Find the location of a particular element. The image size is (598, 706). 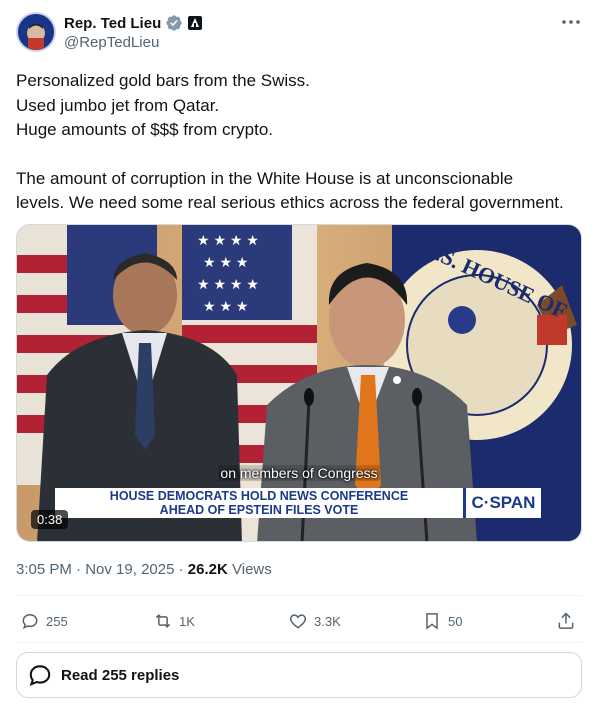

lower-third-line-1: HOUSE DEMOCRATS HOLD NEWS CONFERENCE is located at coordinates (259, 496).